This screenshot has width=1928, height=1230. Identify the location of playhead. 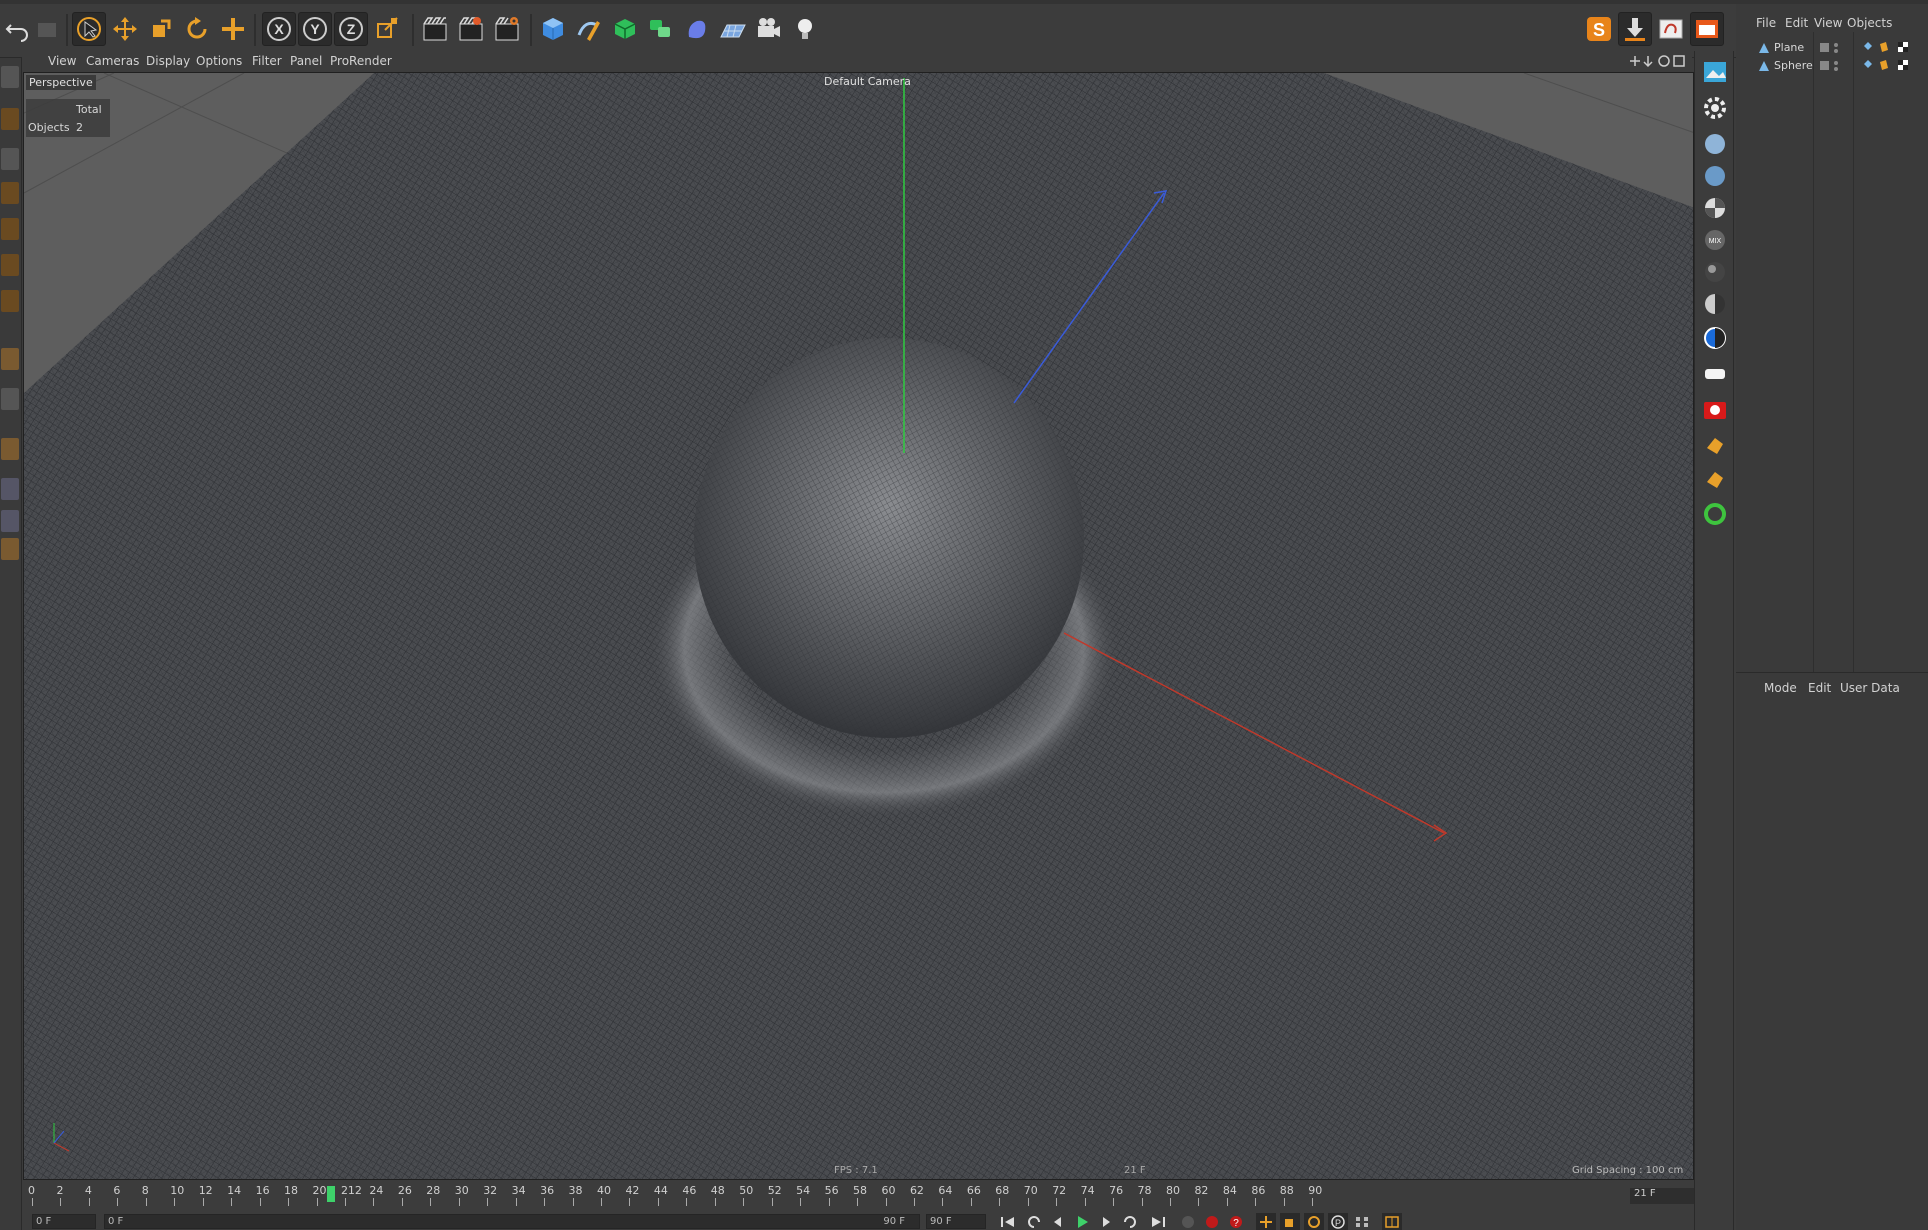
(330, 1194).